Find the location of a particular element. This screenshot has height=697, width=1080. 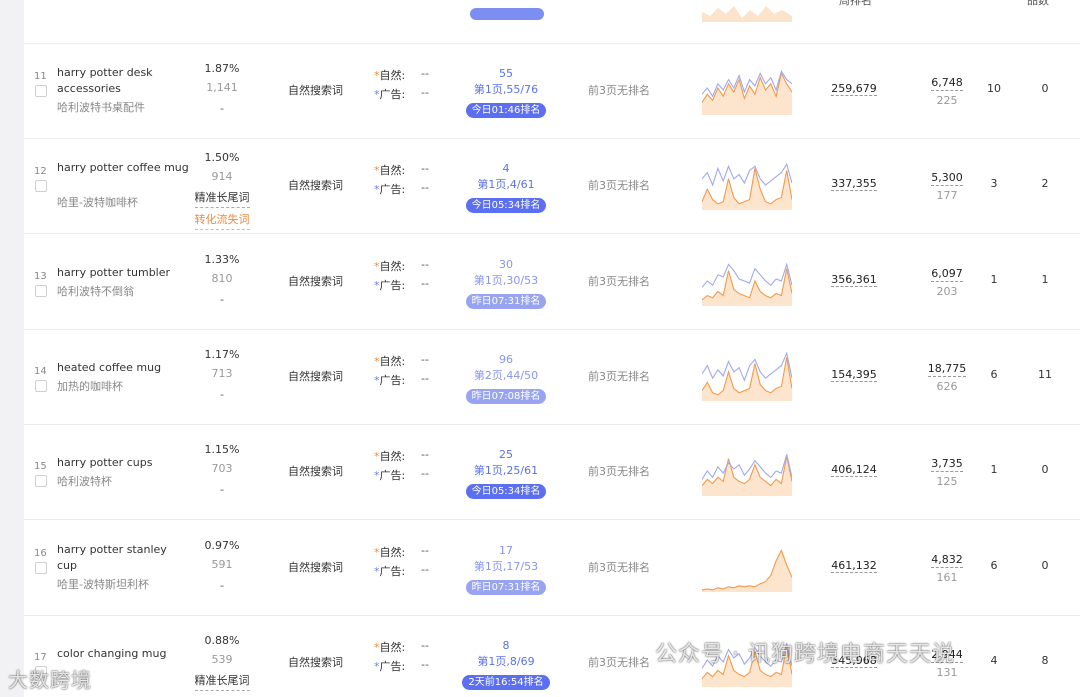

left-gutter is located at coordinates (12, 348).